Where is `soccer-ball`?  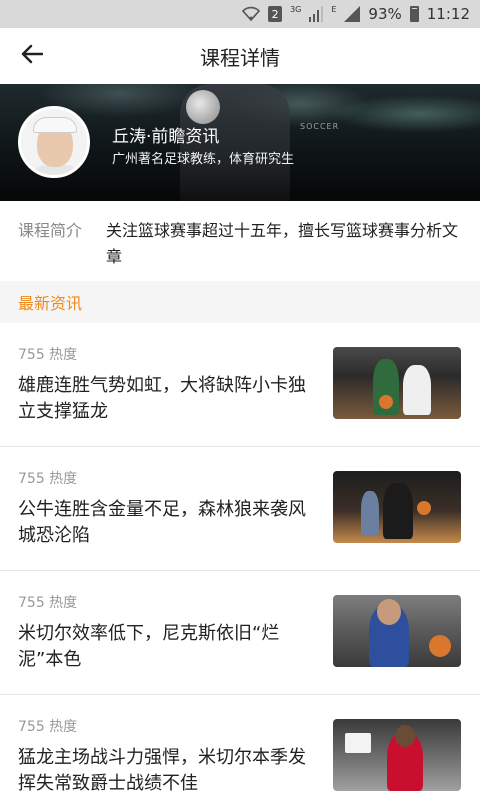
soccer-ball is located at coordinates (203, 107).